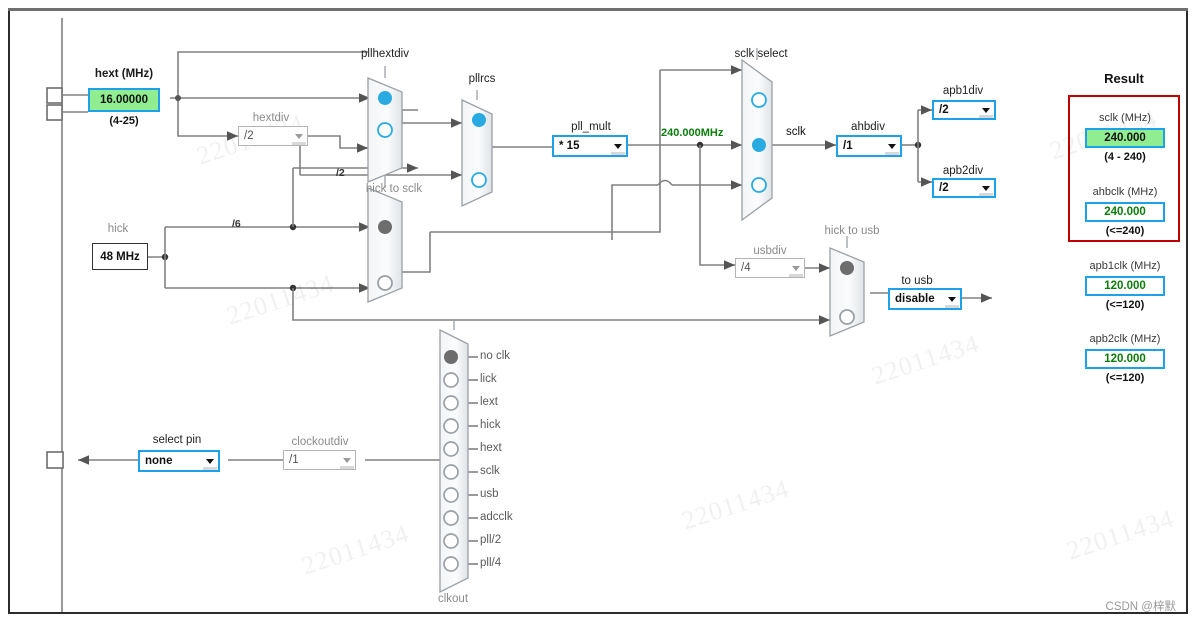  Describe the element at coordinates (1125, 359) in the screenshot. I see `result-value-apb2clk: 120.000` at that location.